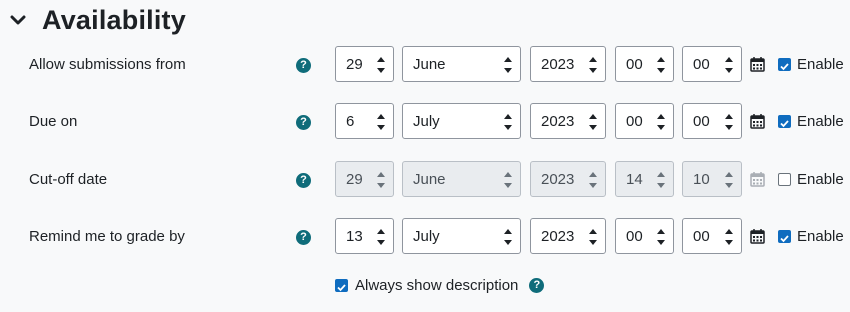 This screenshot has width=850, height=312. Describe the element at coordinates (354, 236) in the screenshot. I see `day-value: 13` at that location.